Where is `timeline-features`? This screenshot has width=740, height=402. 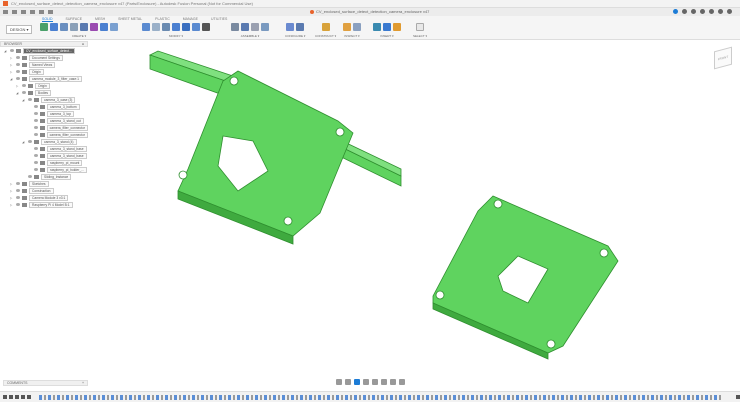 timeline-features is located at coordinates (380, 397).